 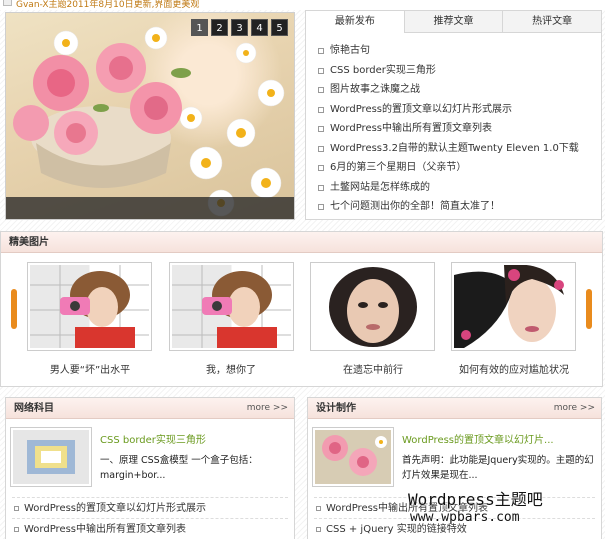 What do you see at coordinates (551, 21) in the screenshot?
I see `tab-hot-comments: 热评文章` at bounding box center [551, 21].